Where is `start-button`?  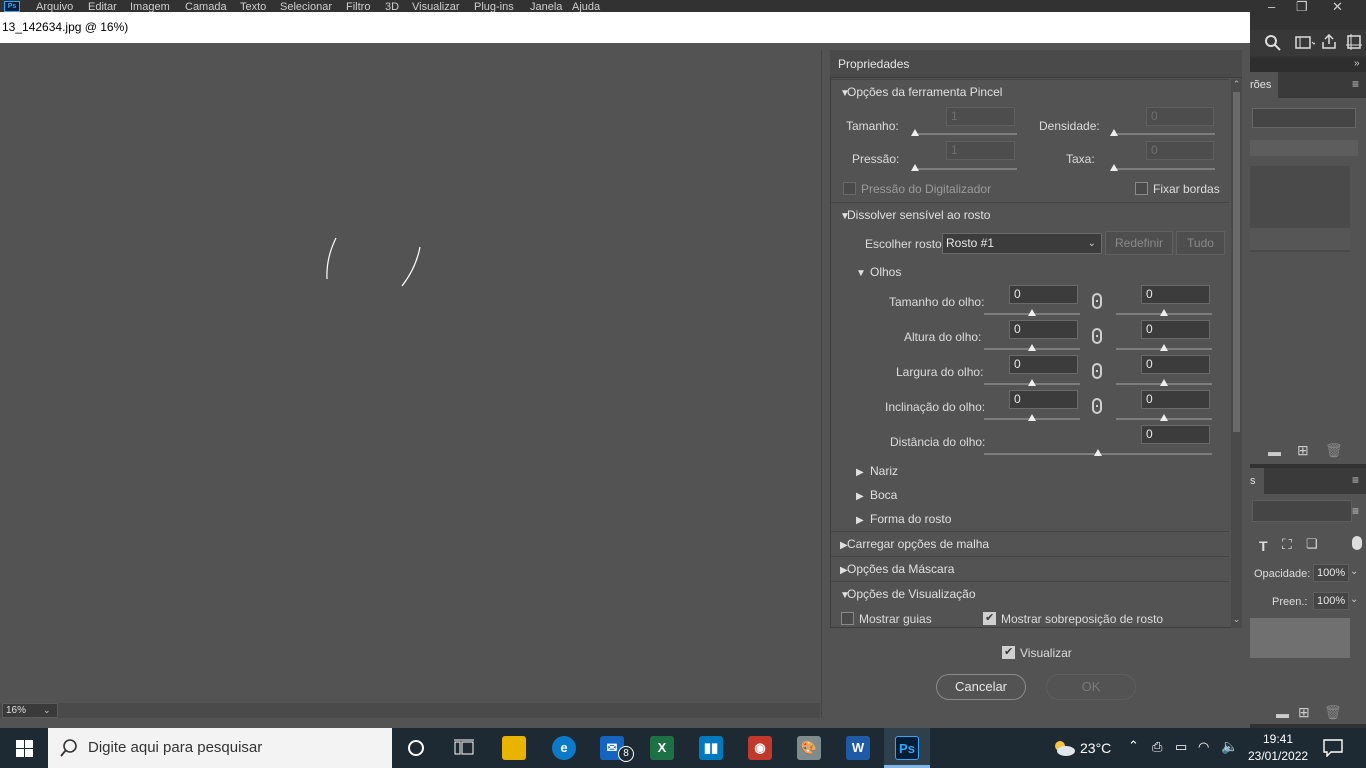
start-button is located at coordinates (24, 748).